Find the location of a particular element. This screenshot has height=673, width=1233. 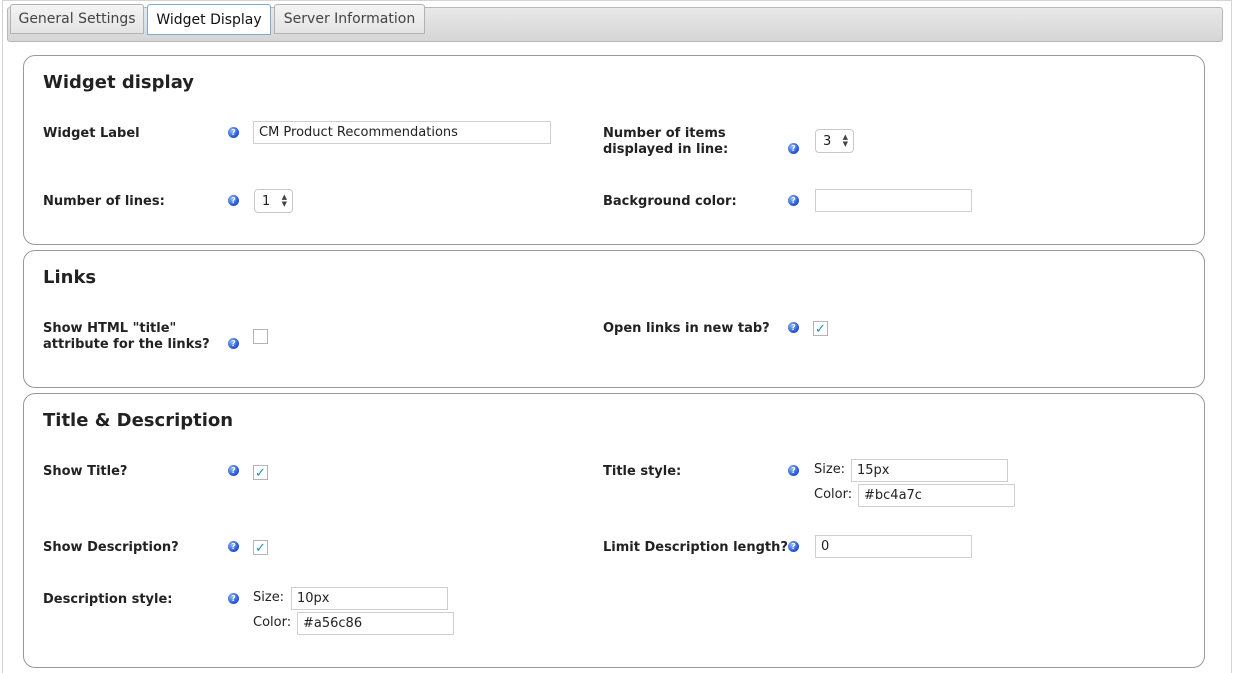

limit-description-label: Limit Description length? is located at coordinates (695, 547).